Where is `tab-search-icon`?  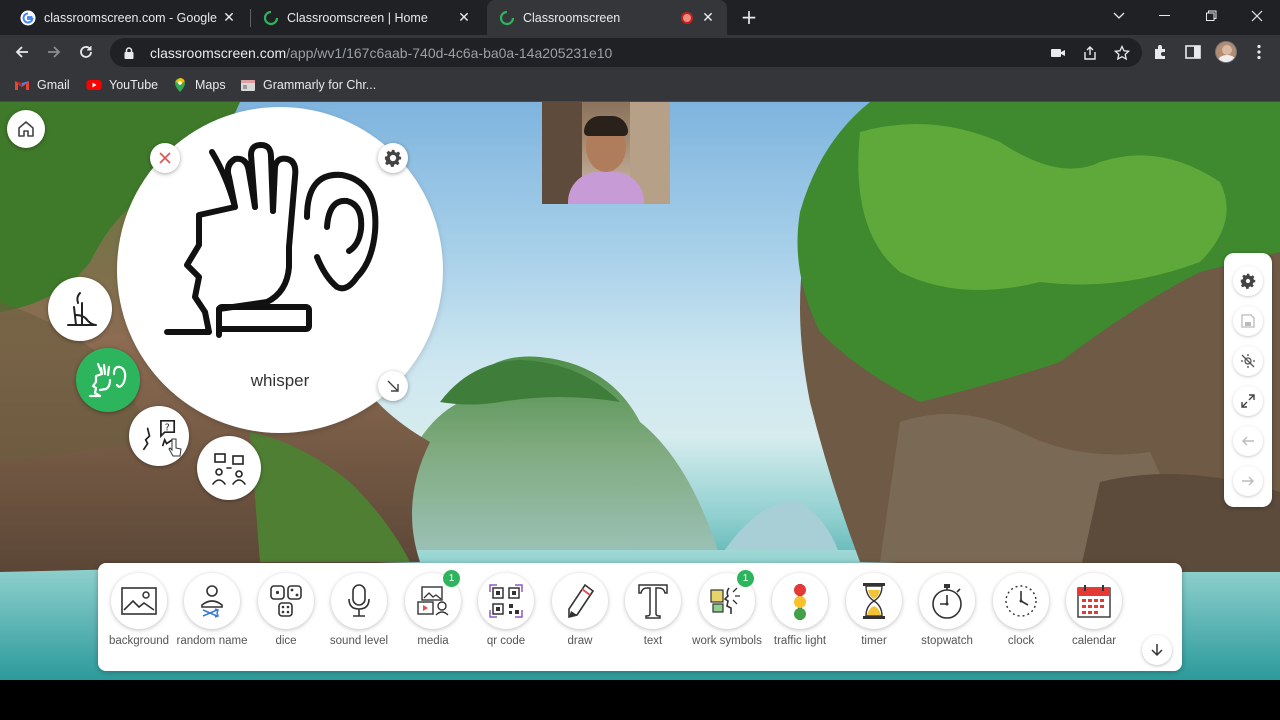 tab-search-icon is located at coordinates (1119, 16).